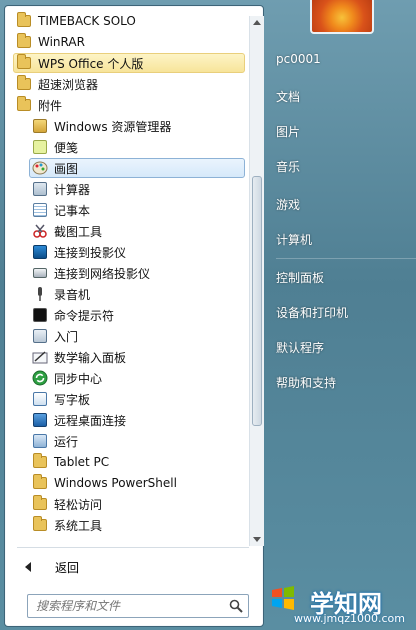  I want to click on explorer-icon, so click(40, 126).